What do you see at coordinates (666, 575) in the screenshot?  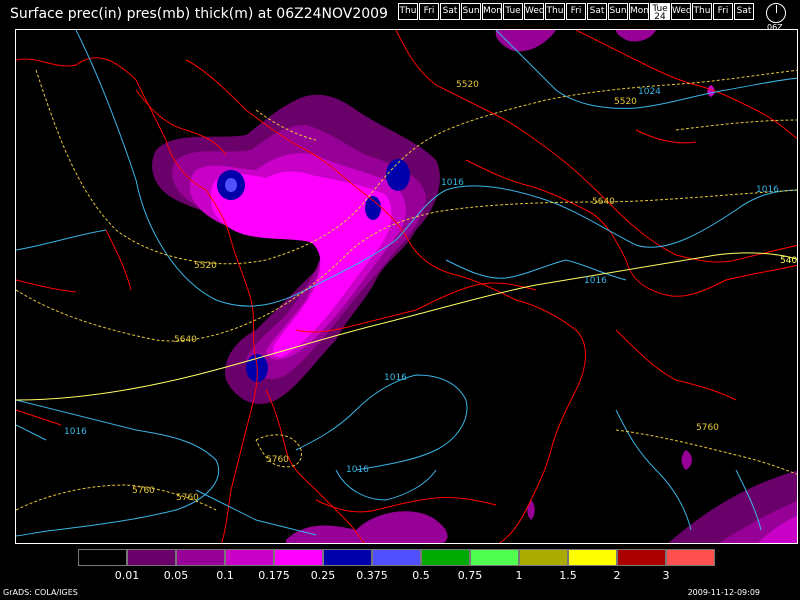 I see `legend-label: 3` at bounding box center [666, 575].